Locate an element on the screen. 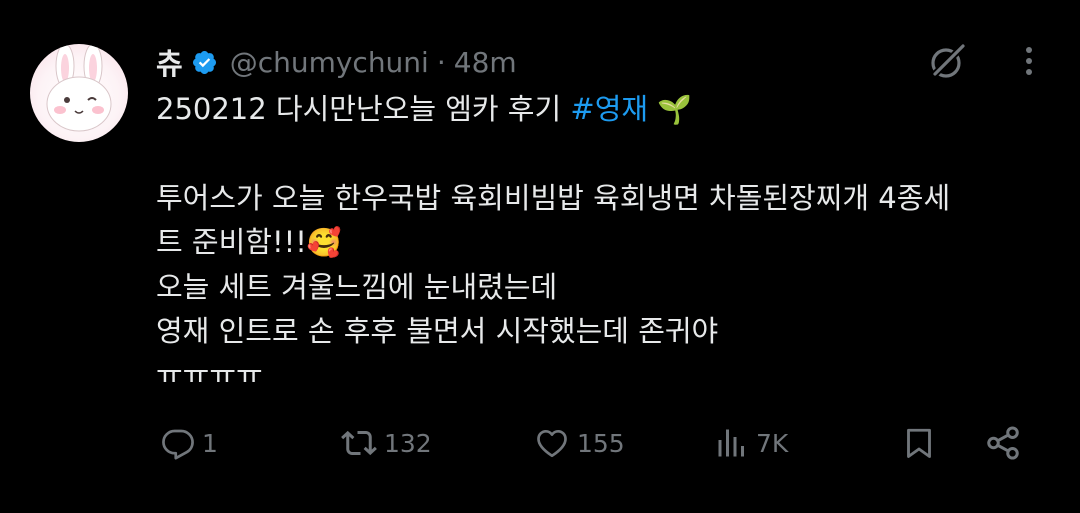 This screenshot has height=513, width=1080. action-bar: 1 132 155 7K is located at coordinates (540, 443).